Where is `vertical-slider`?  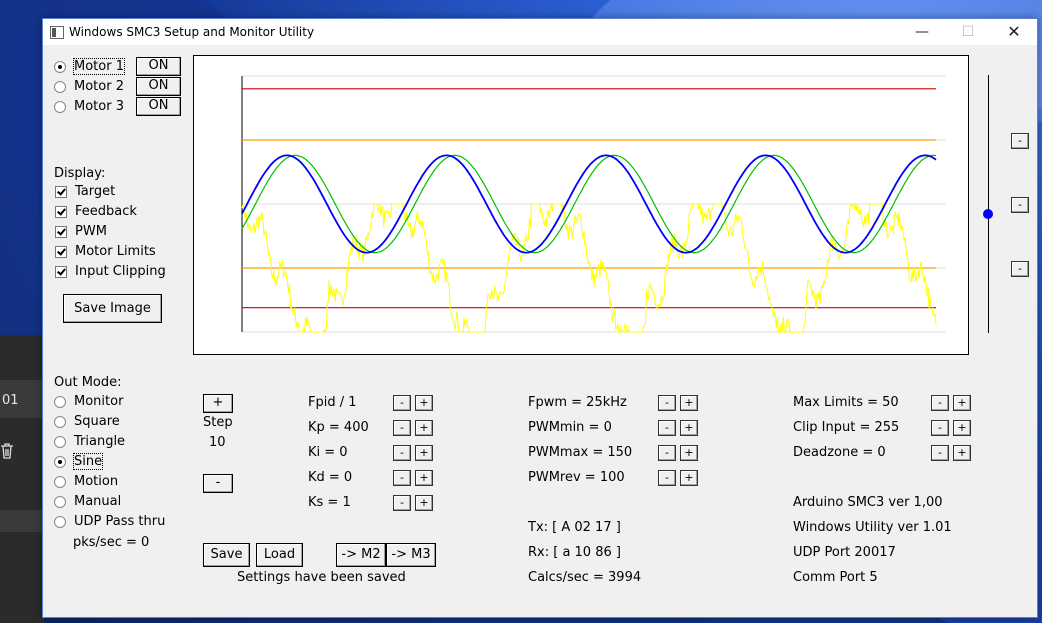
vertical-slider is located at coordinates (989, 205).